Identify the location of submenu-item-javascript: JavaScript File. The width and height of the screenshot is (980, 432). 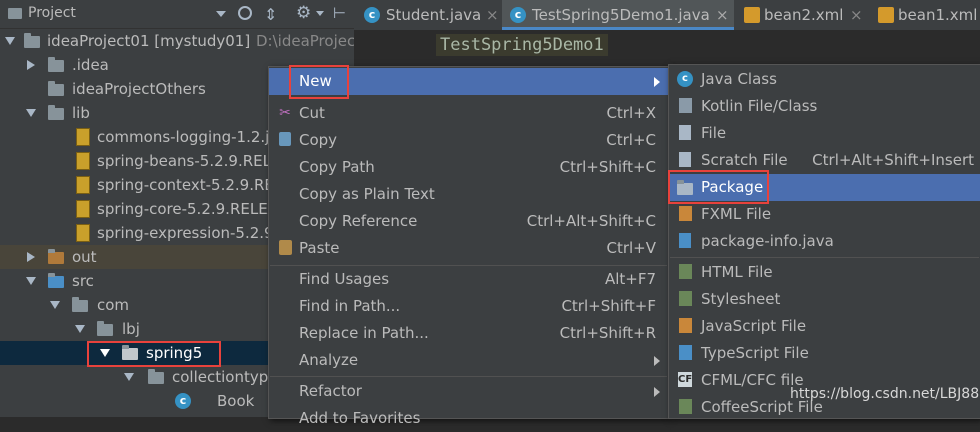
(824, 326).